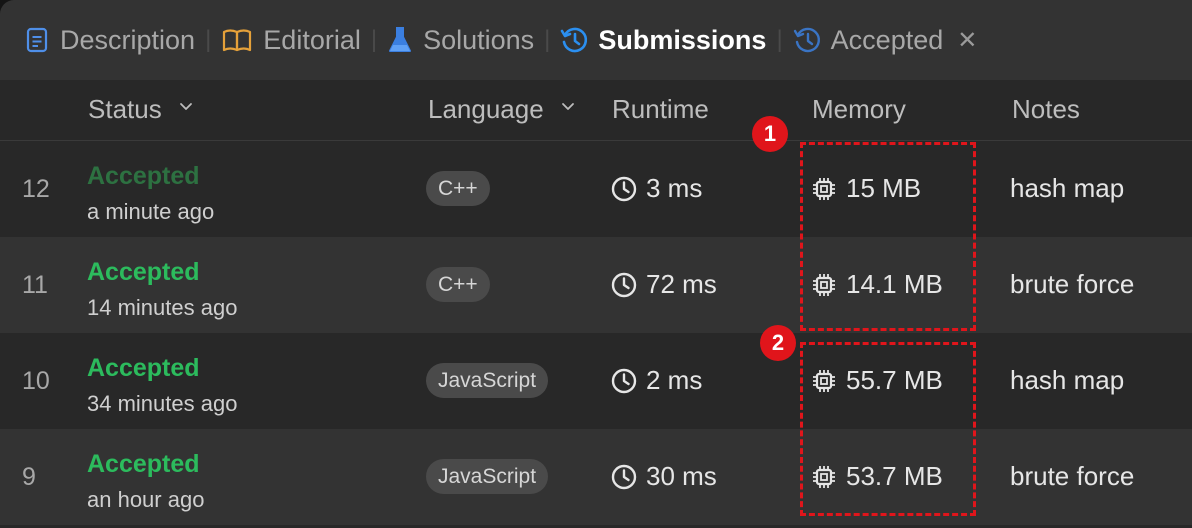  Describe the element at coordinates (1046, 109) in the screenshot. I see `notes-column-header: Notes` at that location.